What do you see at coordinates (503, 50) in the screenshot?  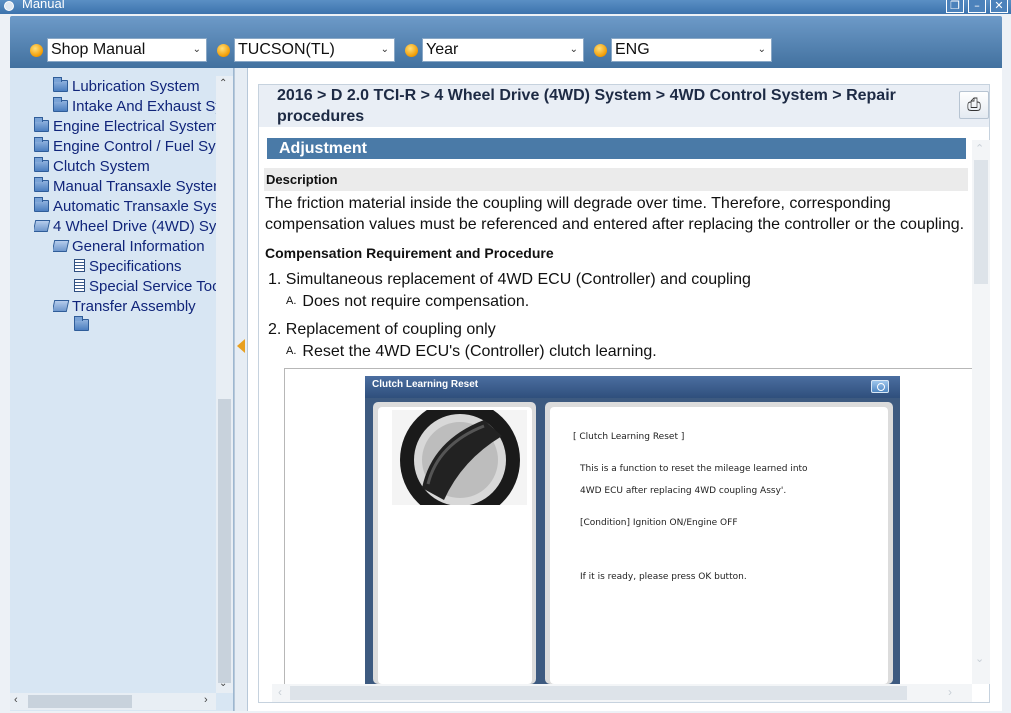 I see `year-select: Year ⌄` at bounding box center [503, 50].